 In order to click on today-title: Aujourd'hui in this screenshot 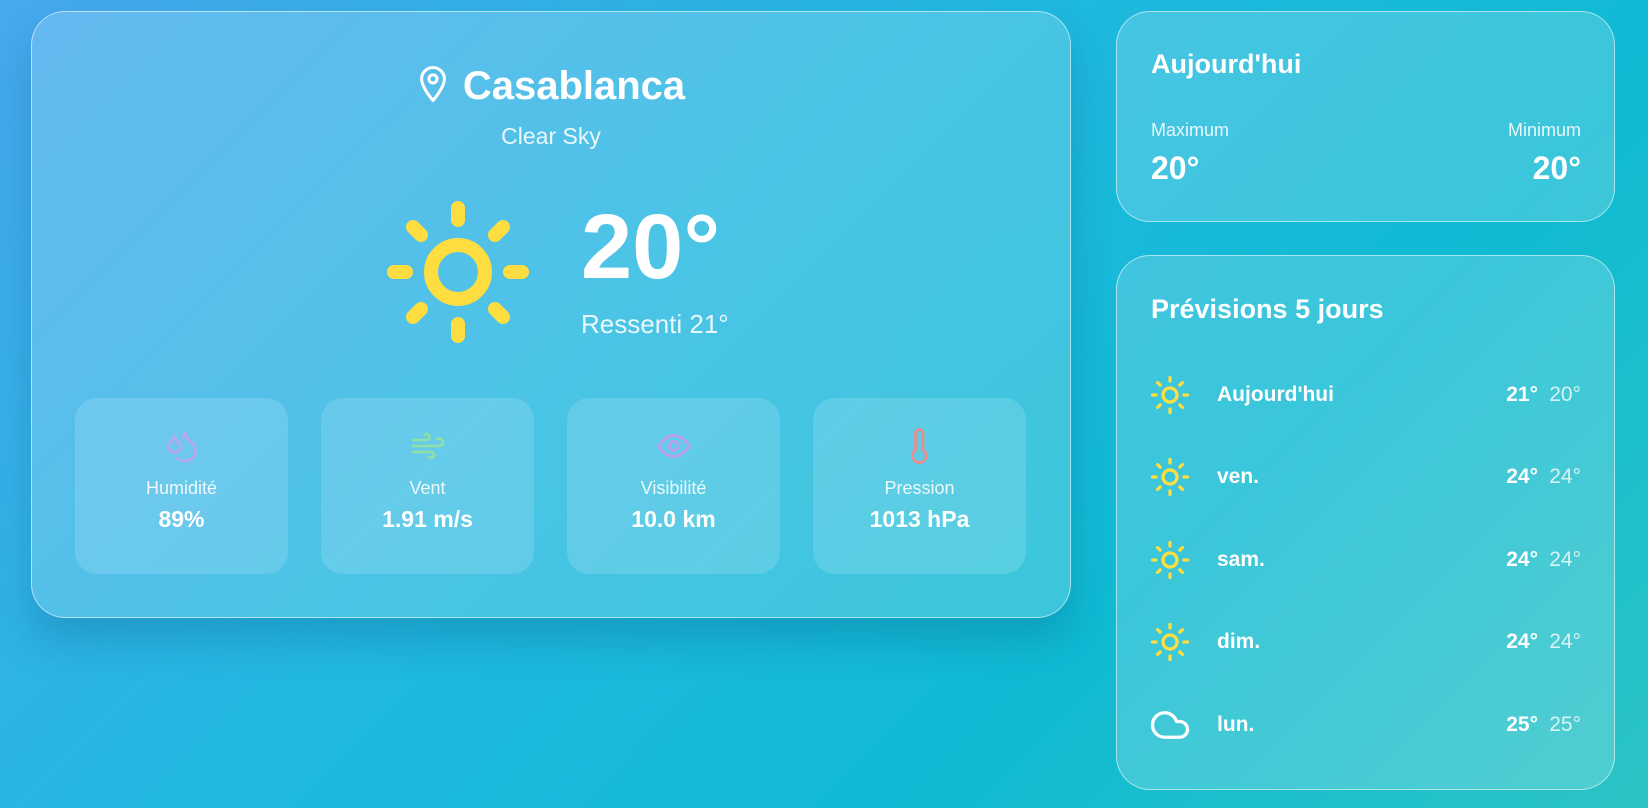, I will do `click(1226, 64)`.